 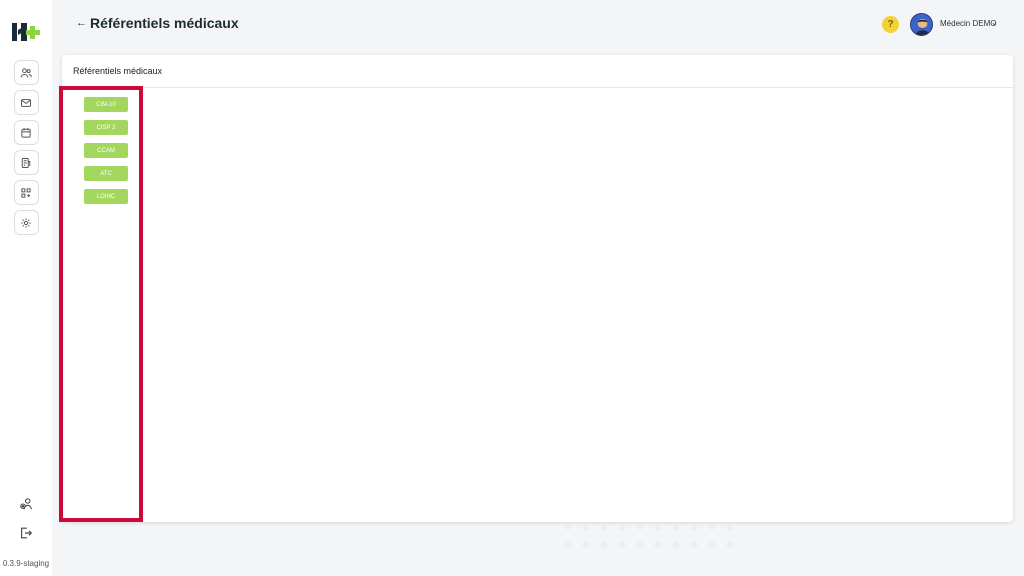 I want to click on user-name: Médecin DEMO, so click(x=968, y=23).